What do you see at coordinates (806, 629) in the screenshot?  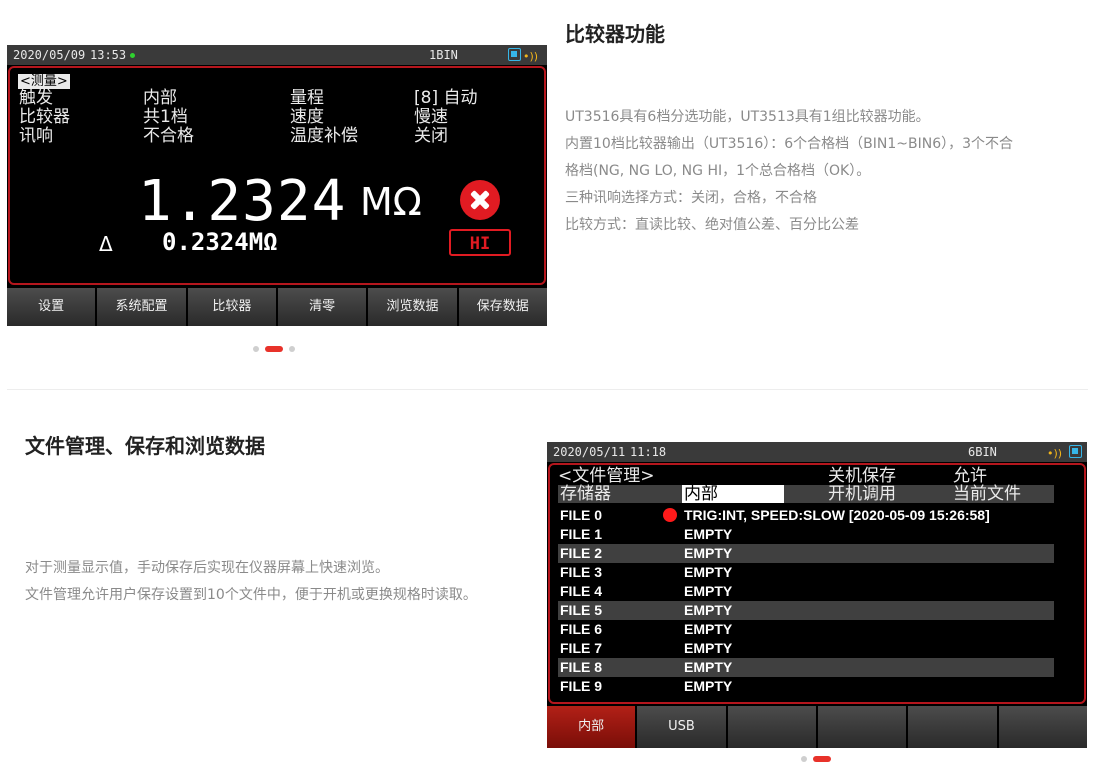 I see `file-row: FILE 6 EMPTY` at bounding box center [806, 629].